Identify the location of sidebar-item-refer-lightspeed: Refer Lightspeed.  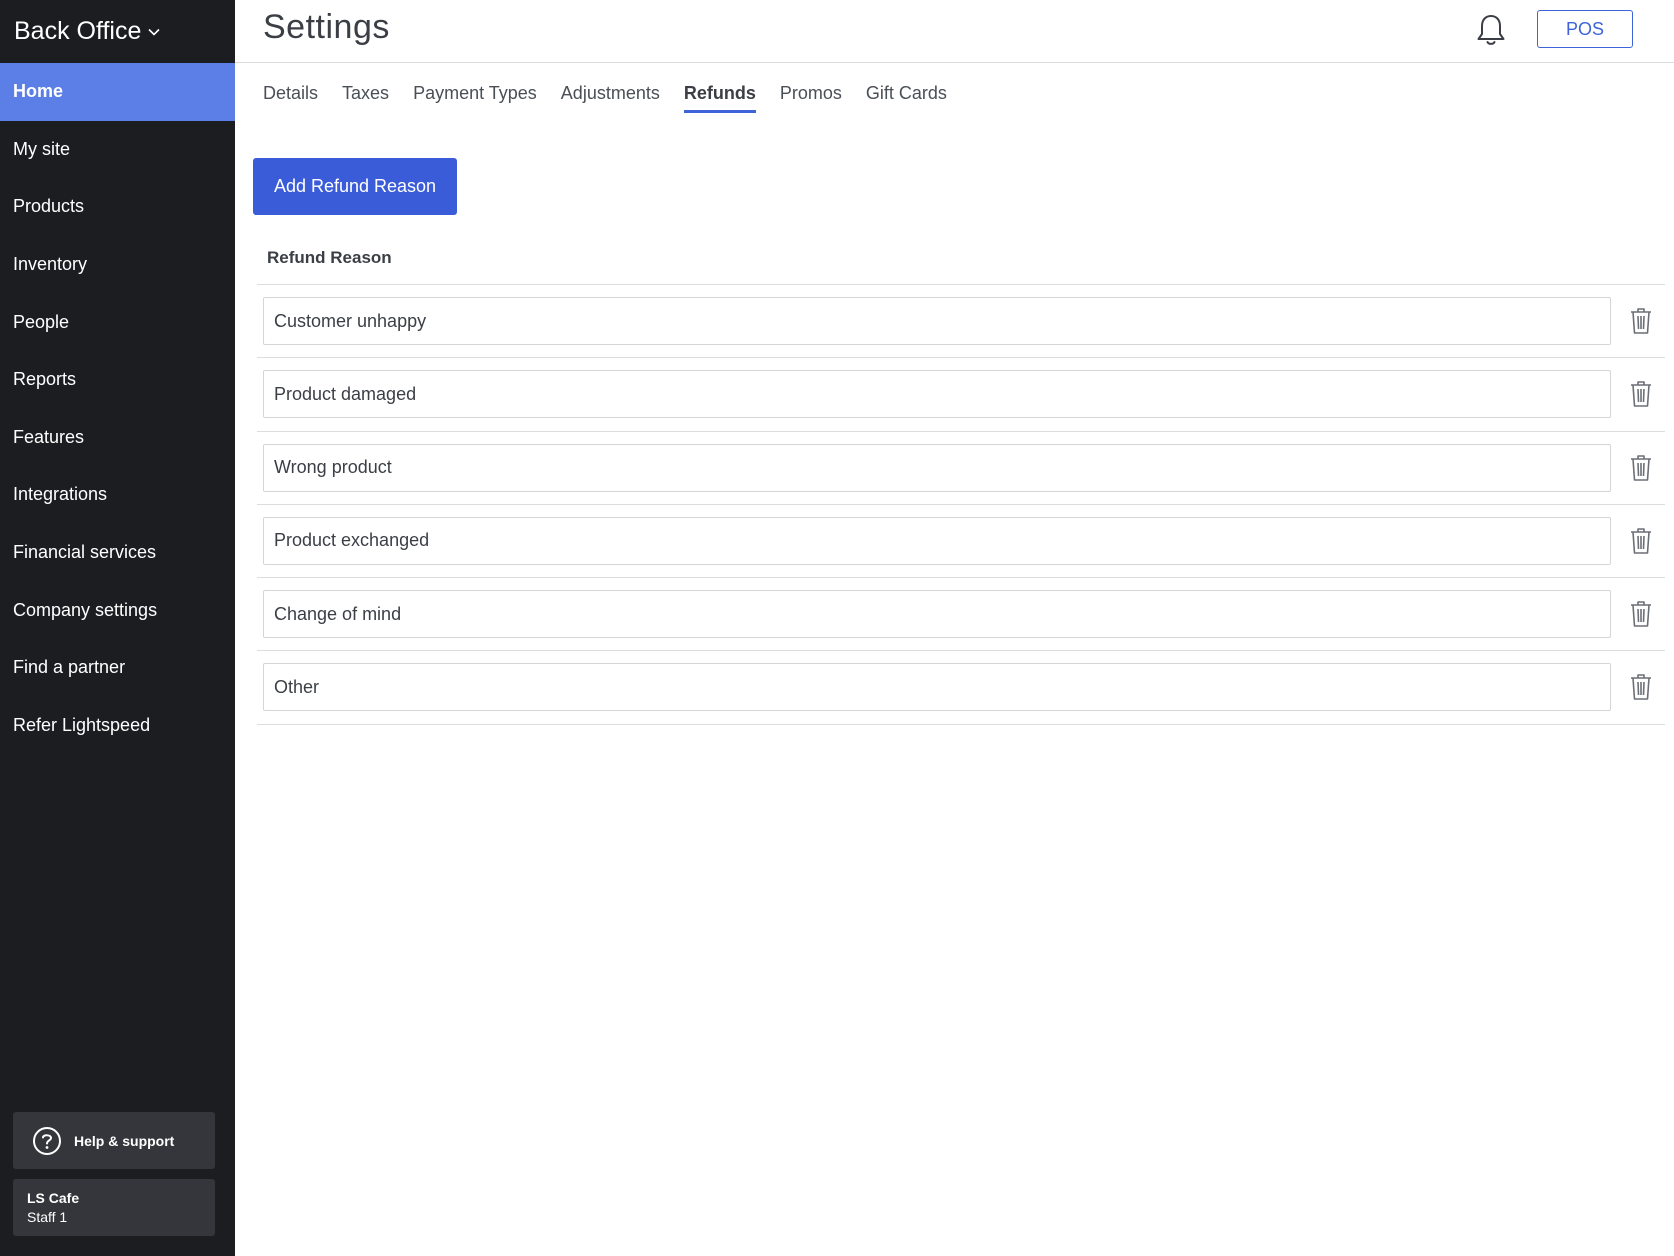
(117, 726).